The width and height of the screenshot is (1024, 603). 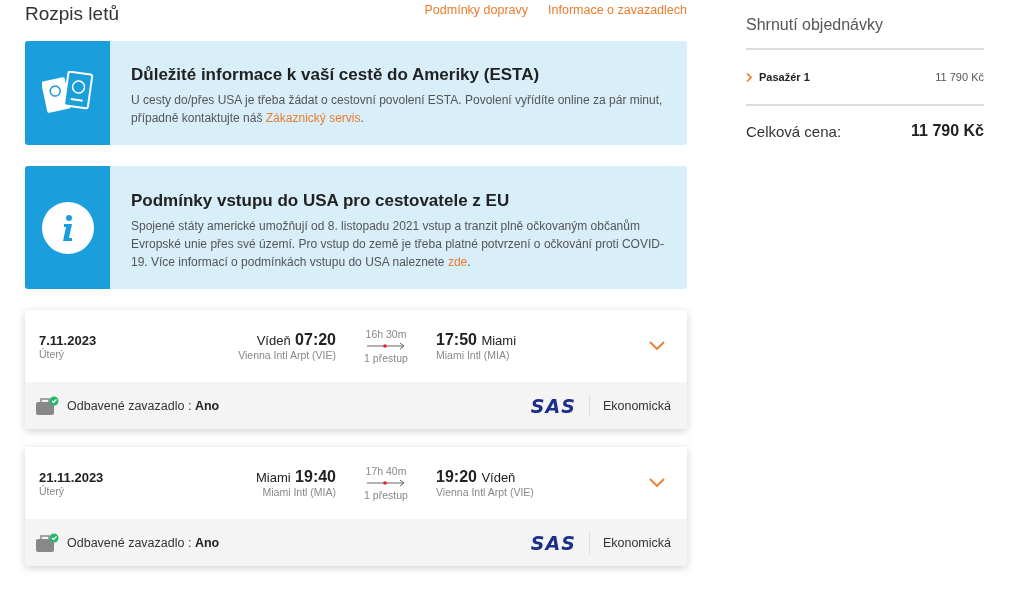 What do you see at coordinates (72, 477) in the screenshot?
I see `flight-date: 21.11.2023` at bounding box center [72, 477].